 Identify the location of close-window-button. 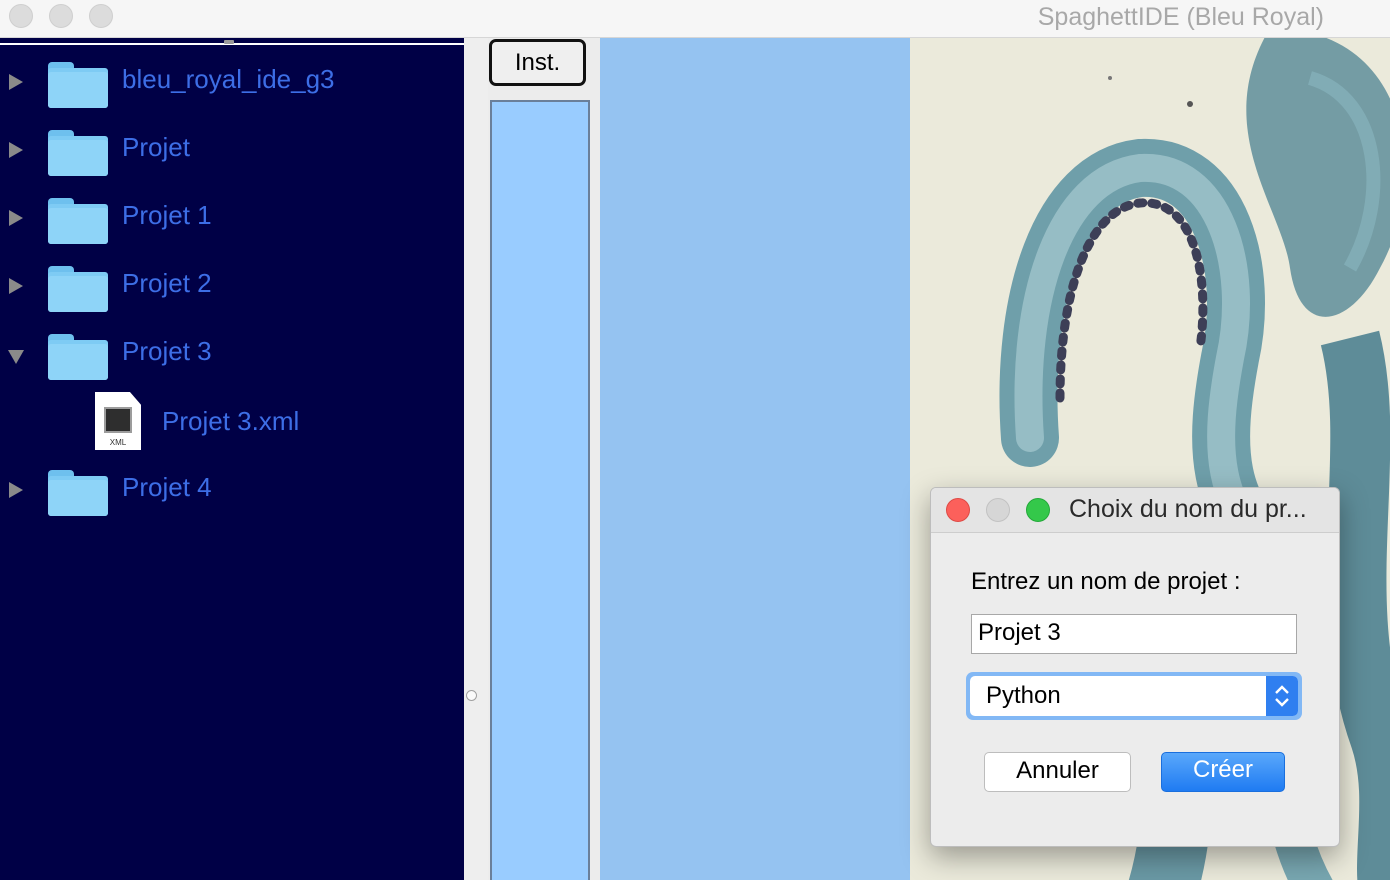
(21, 16).